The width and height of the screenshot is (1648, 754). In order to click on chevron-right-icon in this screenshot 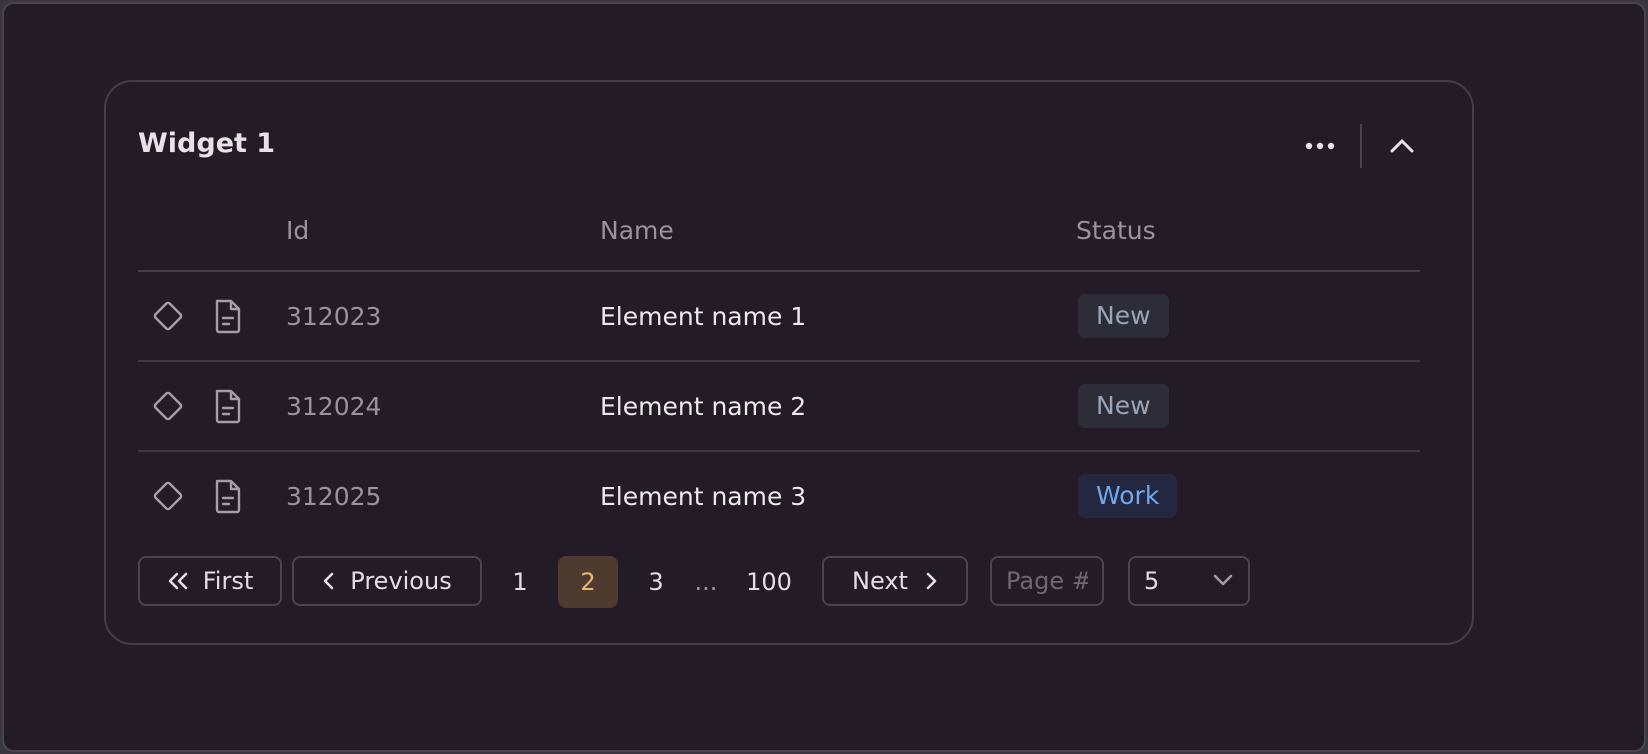, I will do `click(931, 581)`.